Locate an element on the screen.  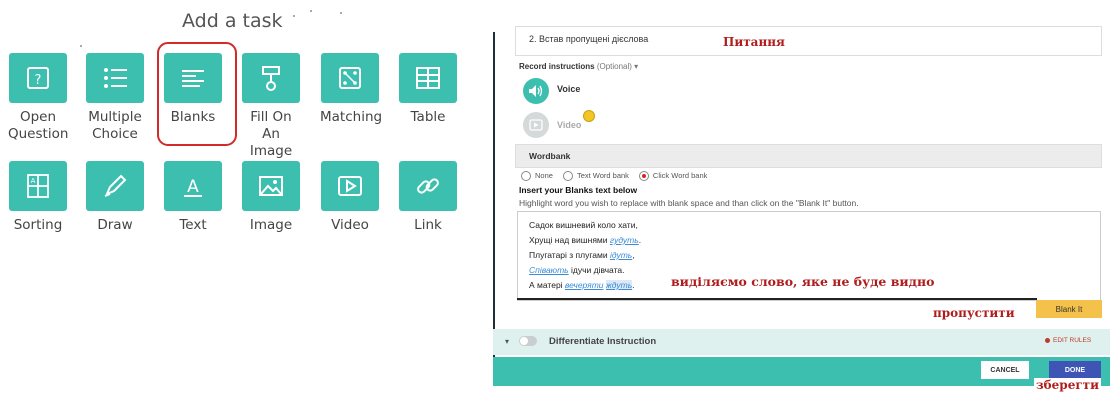
annotation-question: Питання is located at coordinates (754, 42).